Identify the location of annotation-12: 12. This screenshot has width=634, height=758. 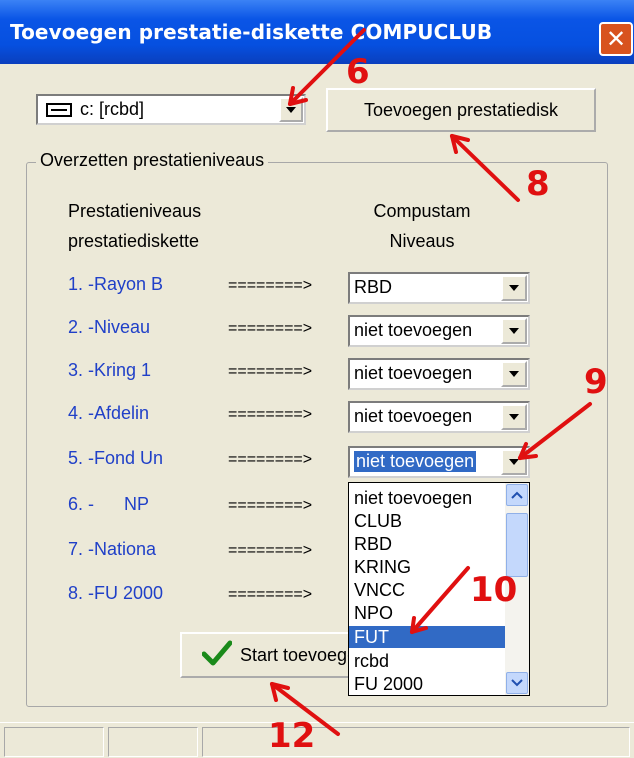
(292, 736).